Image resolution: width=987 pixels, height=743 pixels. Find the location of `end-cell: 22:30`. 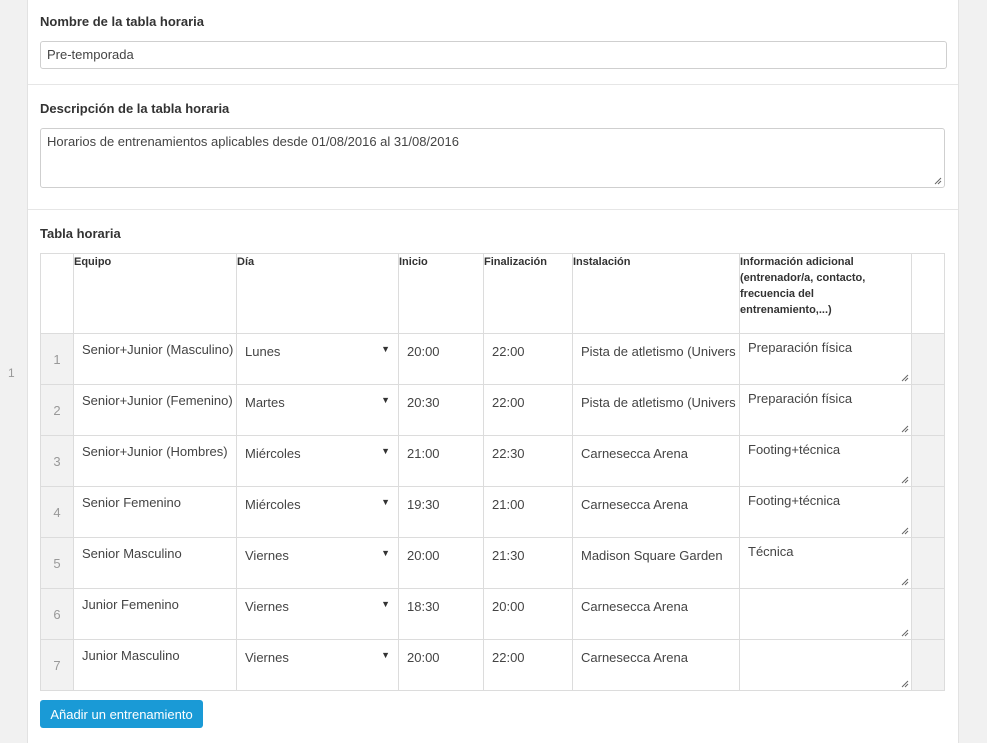

end-cell: 22:30 is located at coordinates (528, 461).